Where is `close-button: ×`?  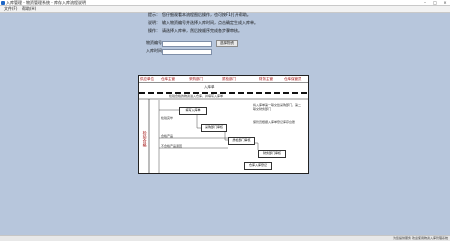 close-button: × is located at coordinates (445, 2).